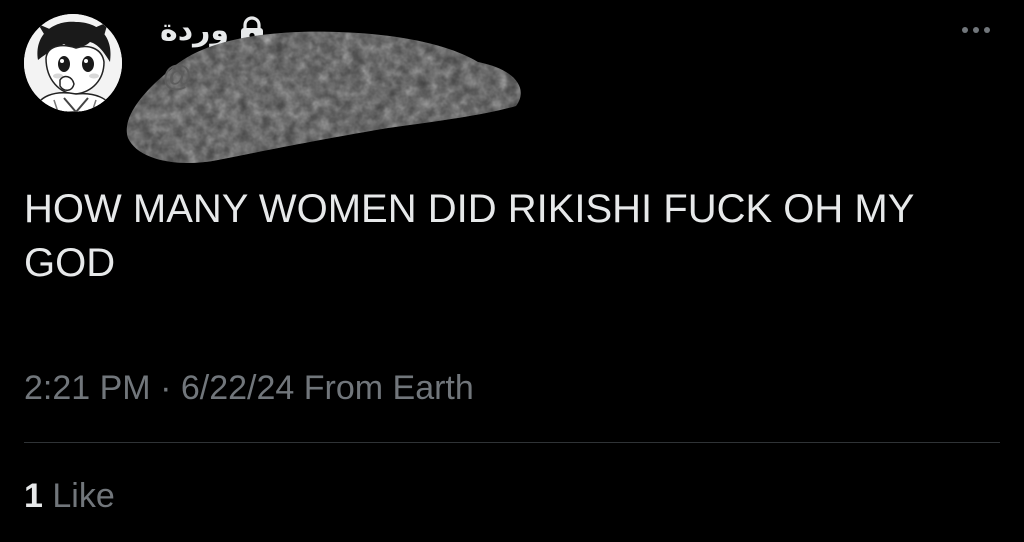  I want to click on likes-count: 1, so click(33, 496).